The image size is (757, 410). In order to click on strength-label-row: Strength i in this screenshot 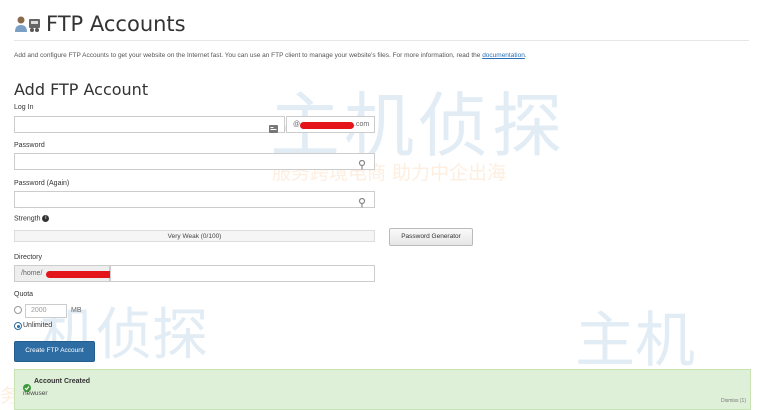, I will do `click(32, 219)`.